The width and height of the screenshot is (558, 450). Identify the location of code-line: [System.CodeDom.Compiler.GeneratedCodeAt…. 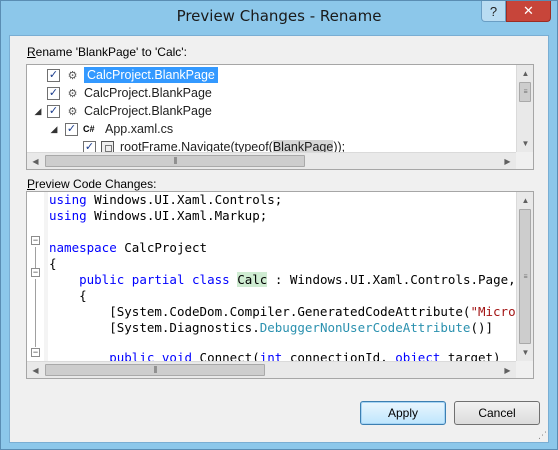
(321, 311).